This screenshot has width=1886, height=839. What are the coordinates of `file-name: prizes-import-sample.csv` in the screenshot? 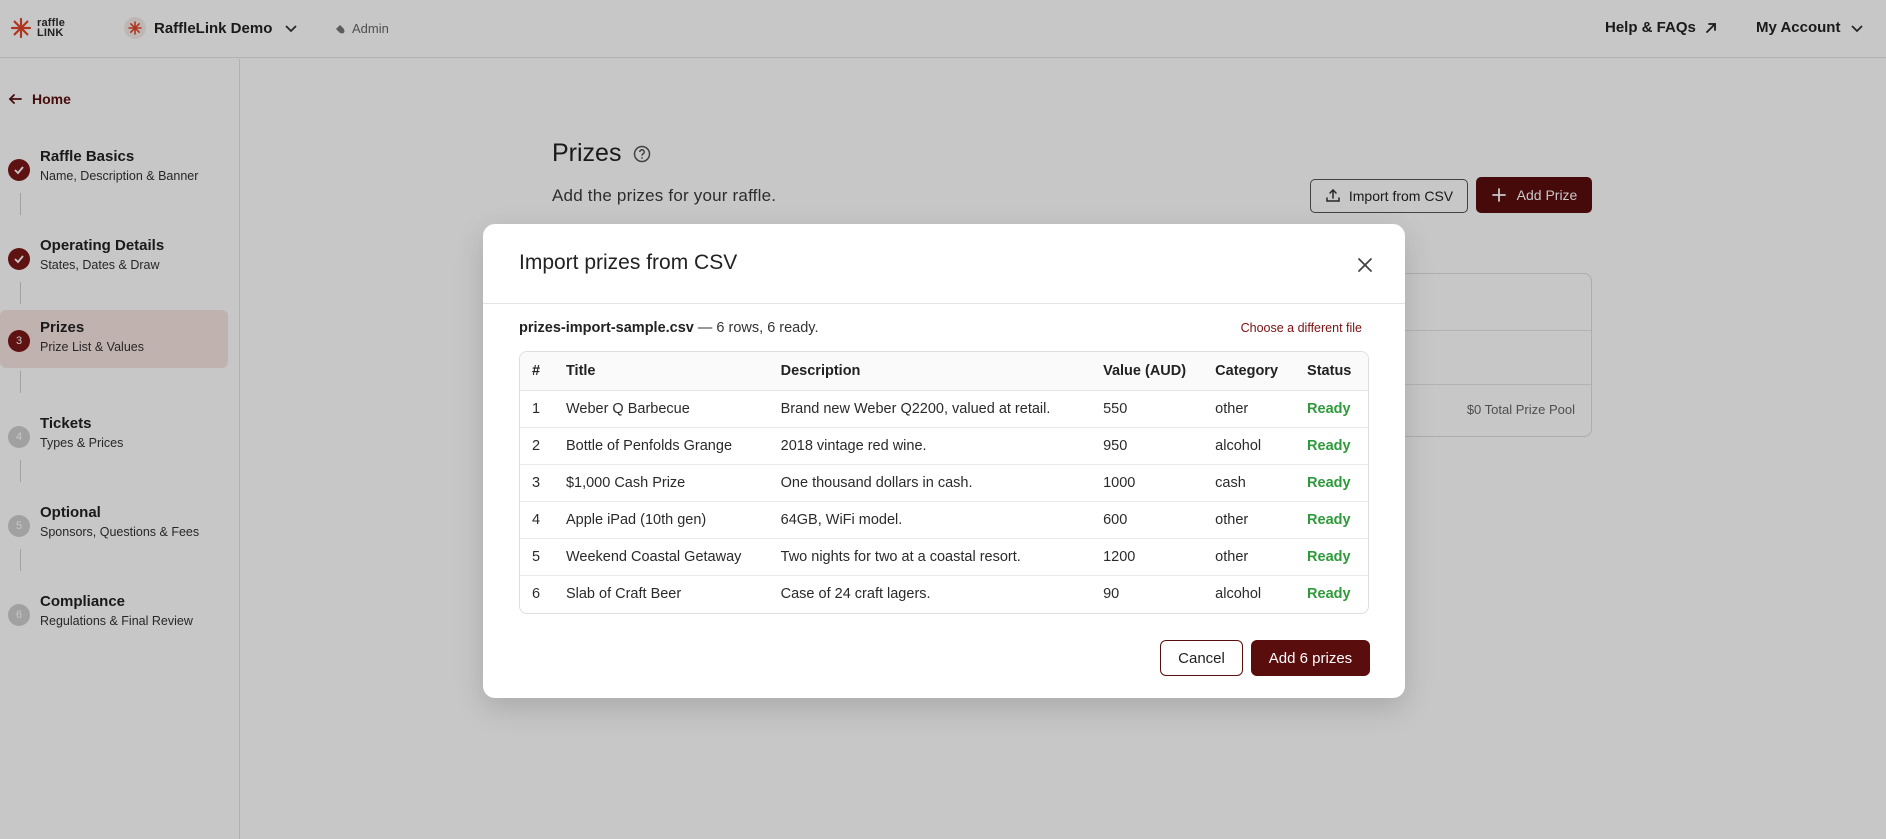 It's located at (606, 328).